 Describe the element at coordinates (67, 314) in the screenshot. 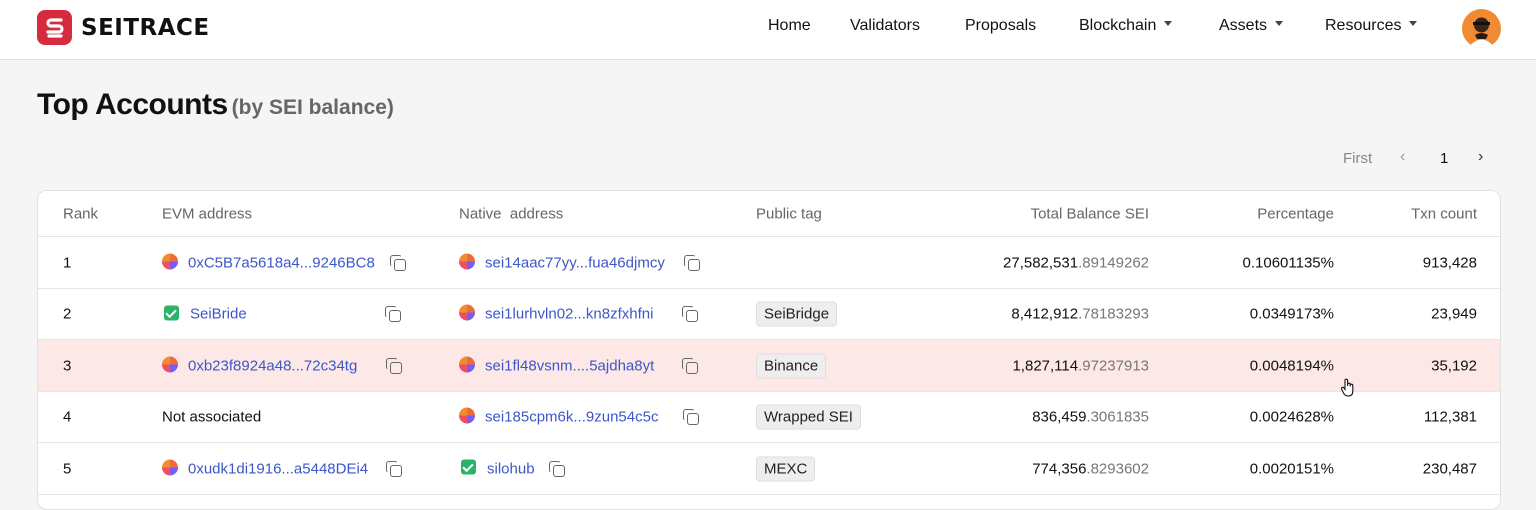

I see `rank-cell: 2` at that location.